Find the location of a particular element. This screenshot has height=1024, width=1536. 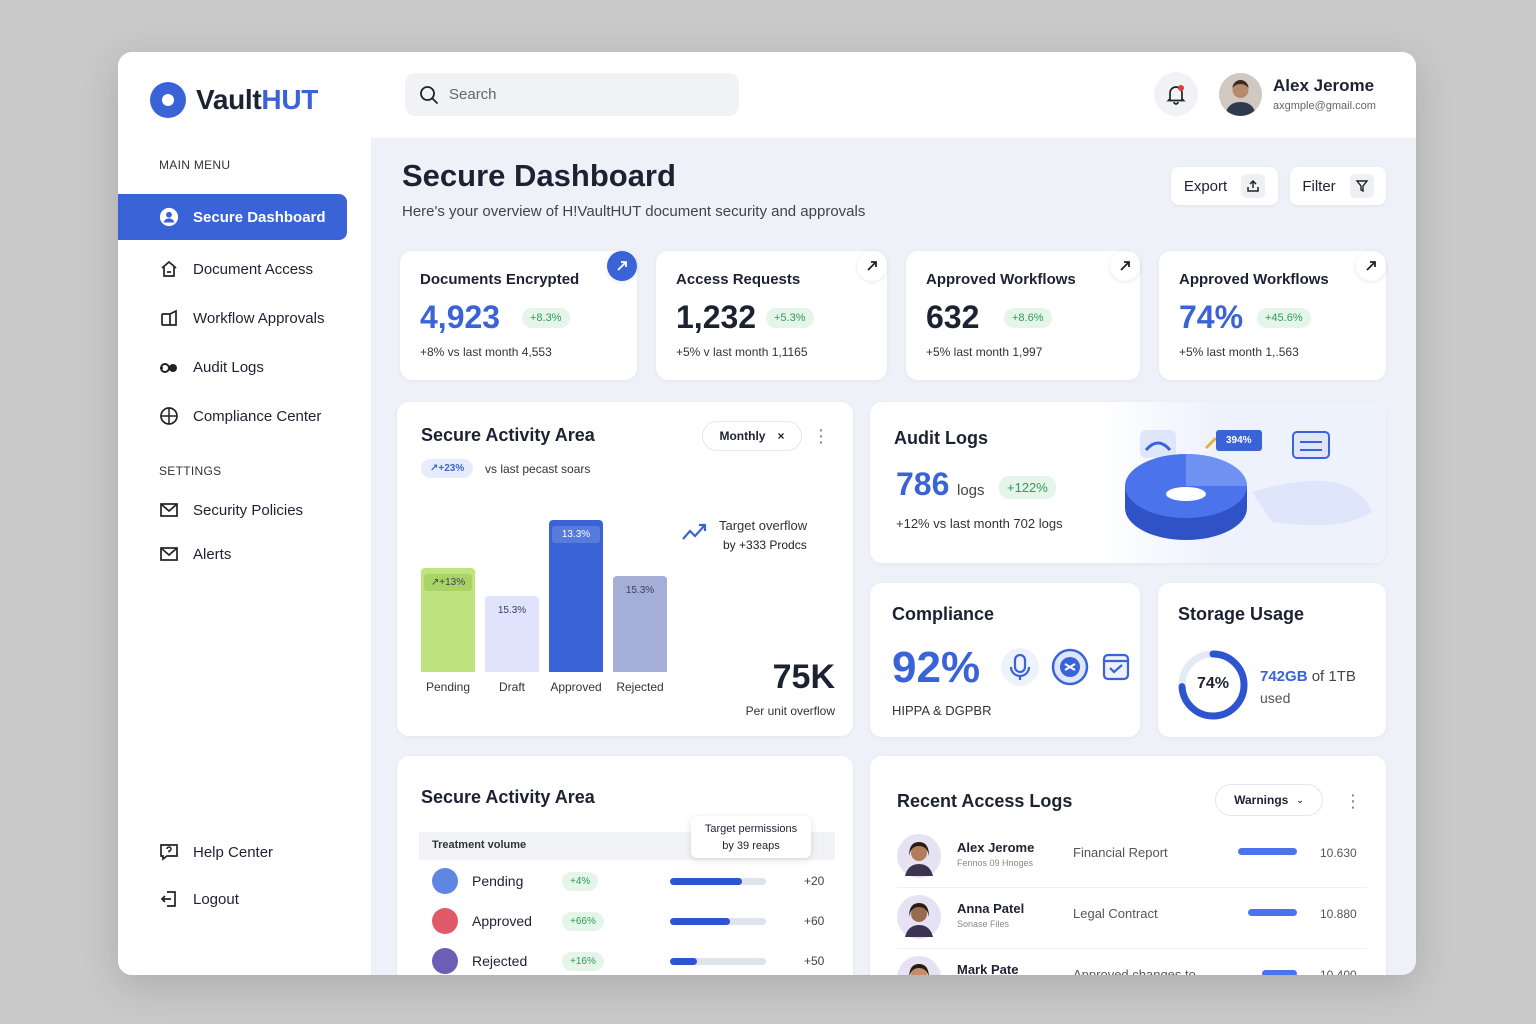

upload-icon is located at coordinates (1253, 186).